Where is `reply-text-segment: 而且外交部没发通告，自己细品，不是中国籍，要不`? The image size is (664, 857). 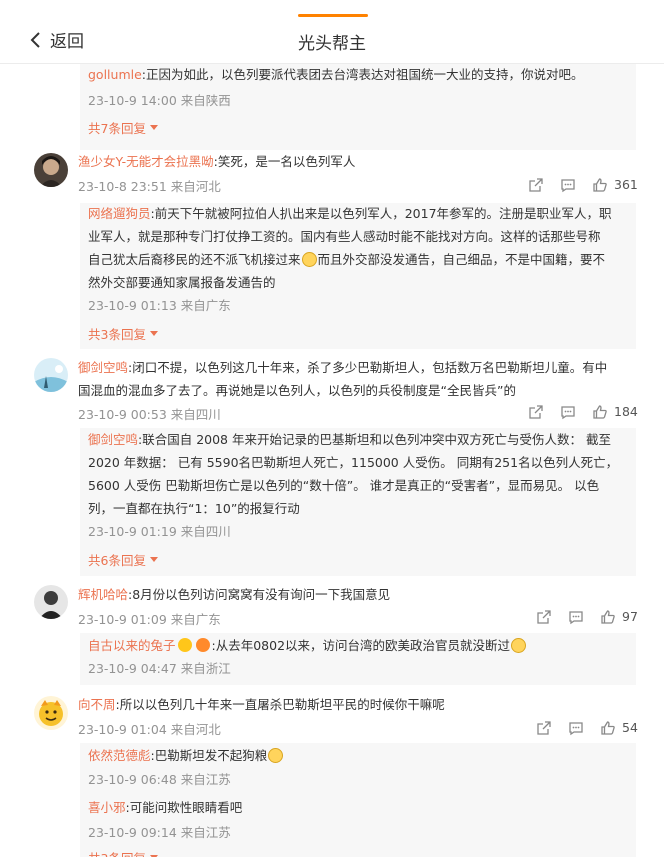
reply-text-segment: 而且外交部没发通告，自己细品，不是中国籍，要不 is located at coordinates (461, 259).